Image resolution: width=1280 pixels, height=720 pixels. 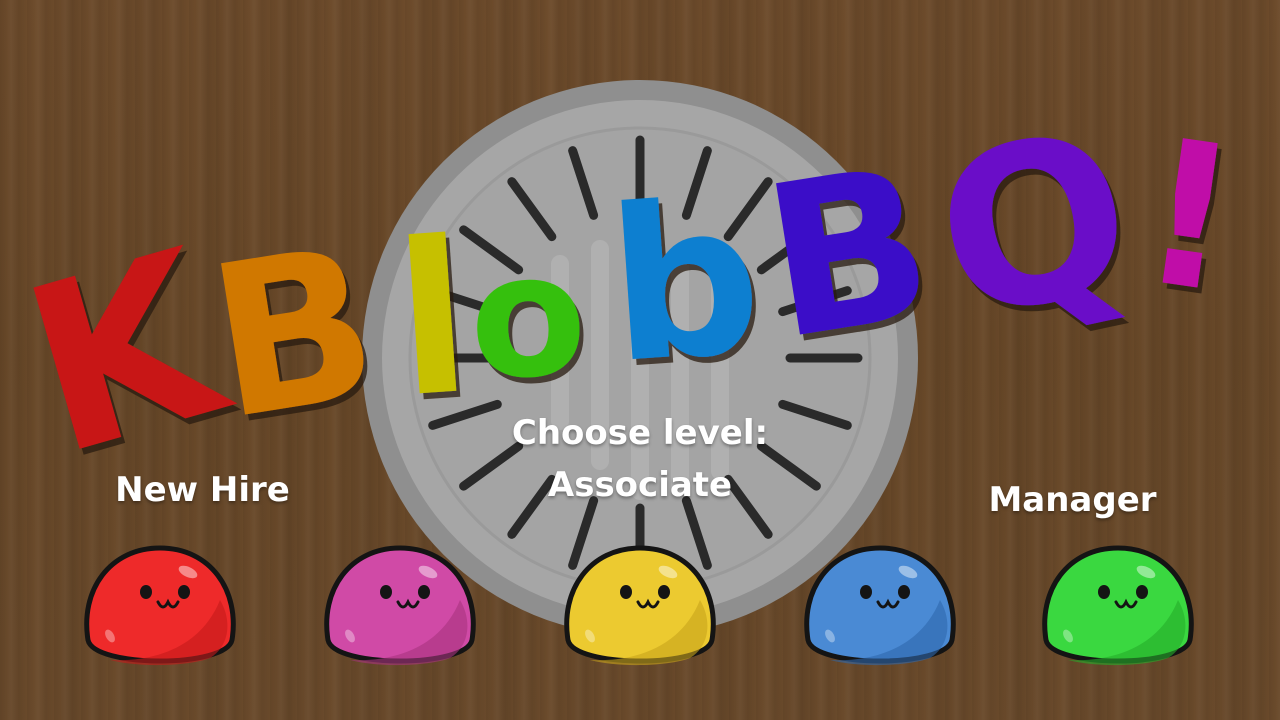 What do you see at coordinates (528, 317) in the screenshot?
I see `title-letter: o` at bounding box center [528, 317].